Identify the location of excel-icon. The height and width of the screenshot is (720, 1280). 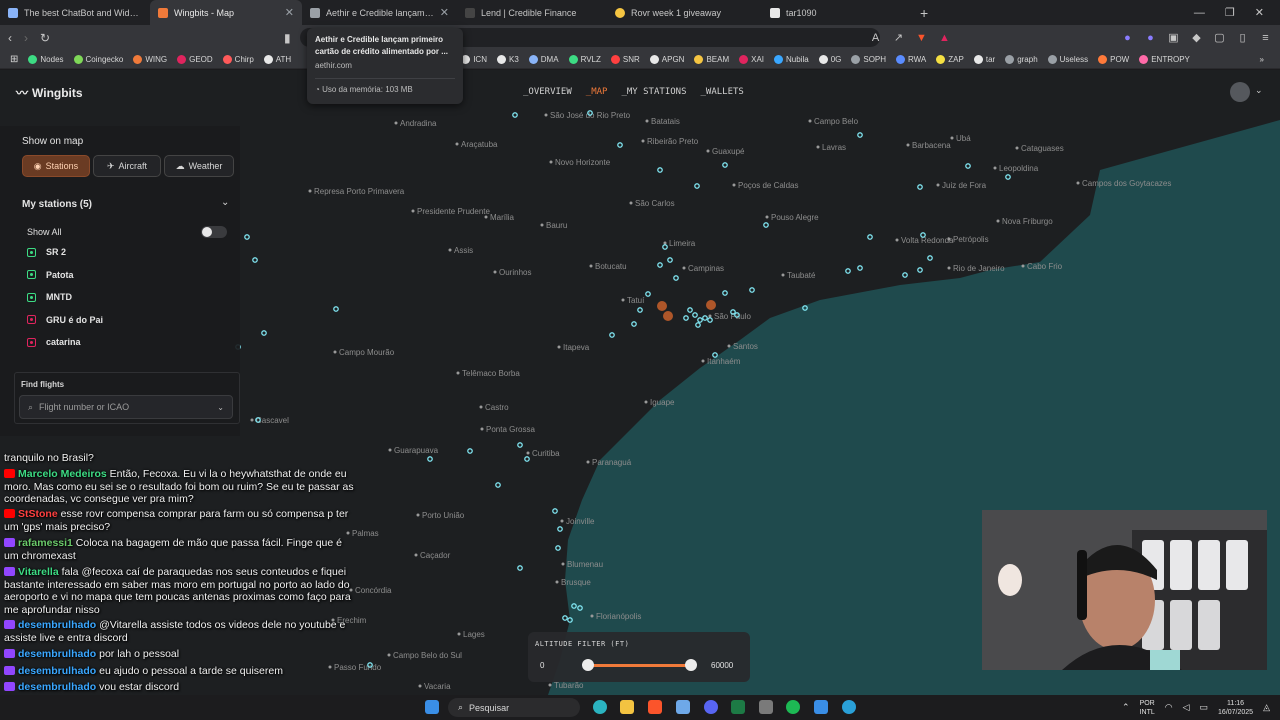
(738, 707).